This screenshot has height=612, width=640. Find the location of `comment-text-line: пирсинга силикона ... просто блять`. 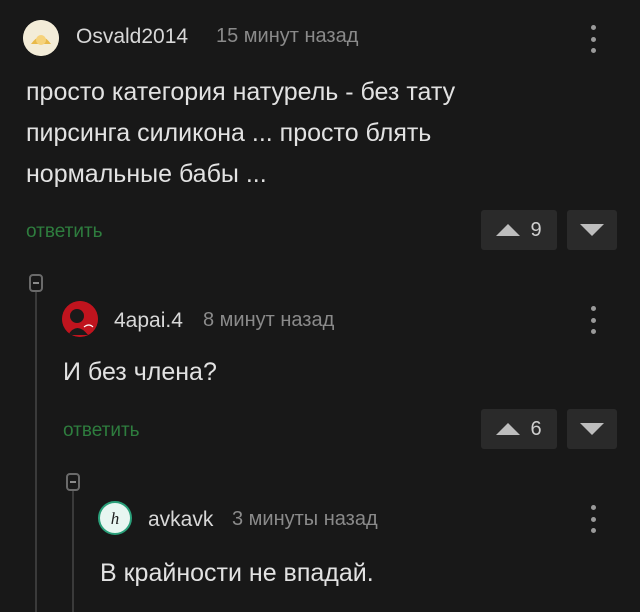

comment-text-line: пирсинга силикона ... просто блять is located at coordinates (229, 133).